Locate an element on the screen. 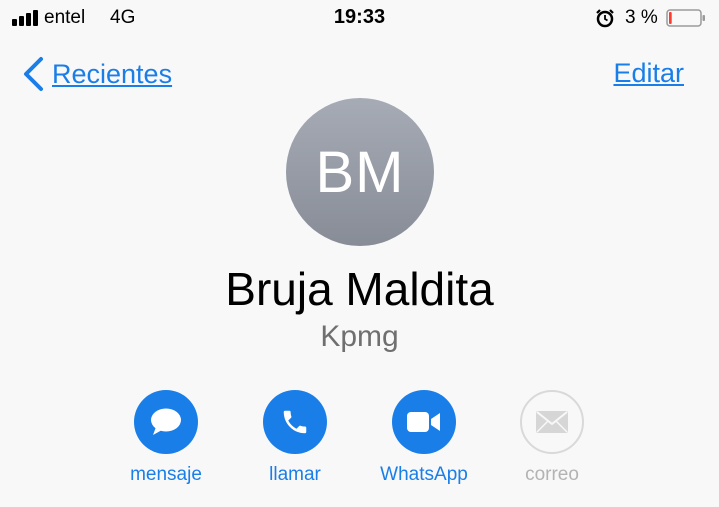 Image resolution: width=719 pixels, height=507 pixels. alarm-icon is located at coordinates (605, 18).